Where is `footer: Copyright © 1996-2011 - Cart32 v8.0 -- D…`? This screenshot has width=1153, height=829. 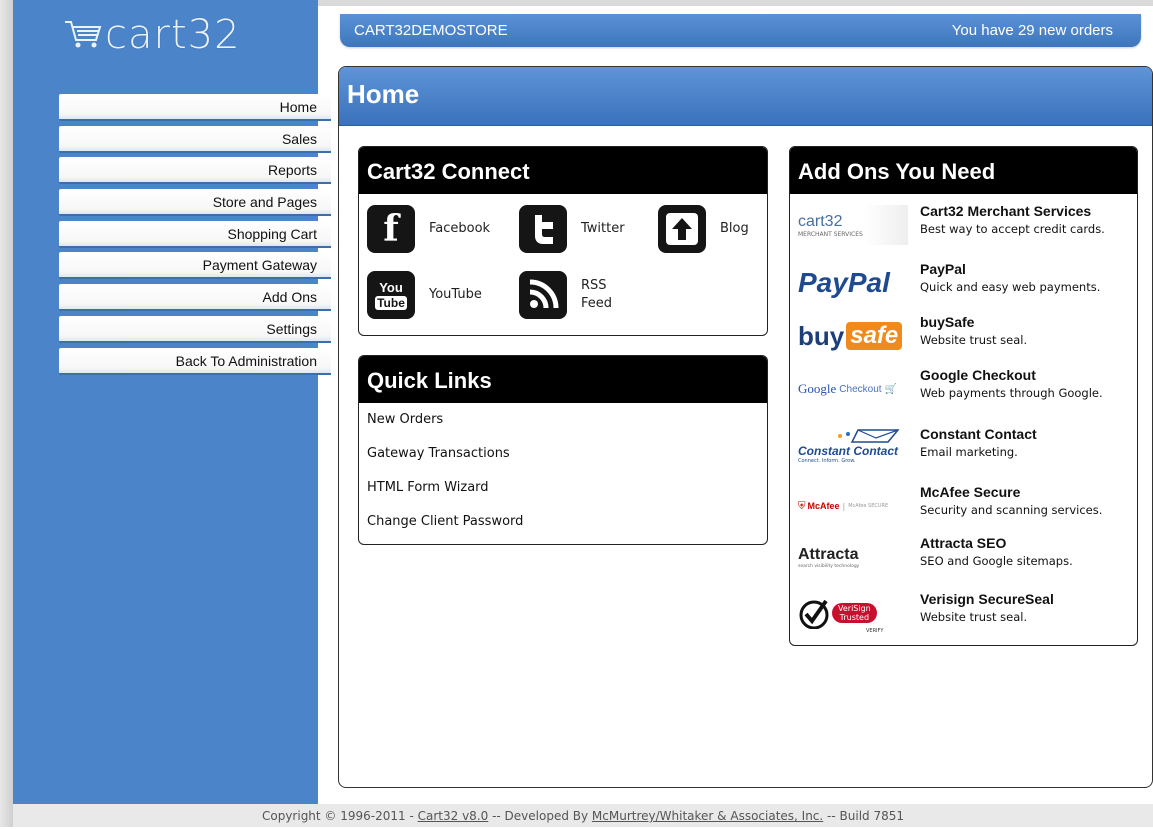 footer: Copyright © 1996-2011 - Cart32 v8.0 -- D… is located at coordinates (583, 815).